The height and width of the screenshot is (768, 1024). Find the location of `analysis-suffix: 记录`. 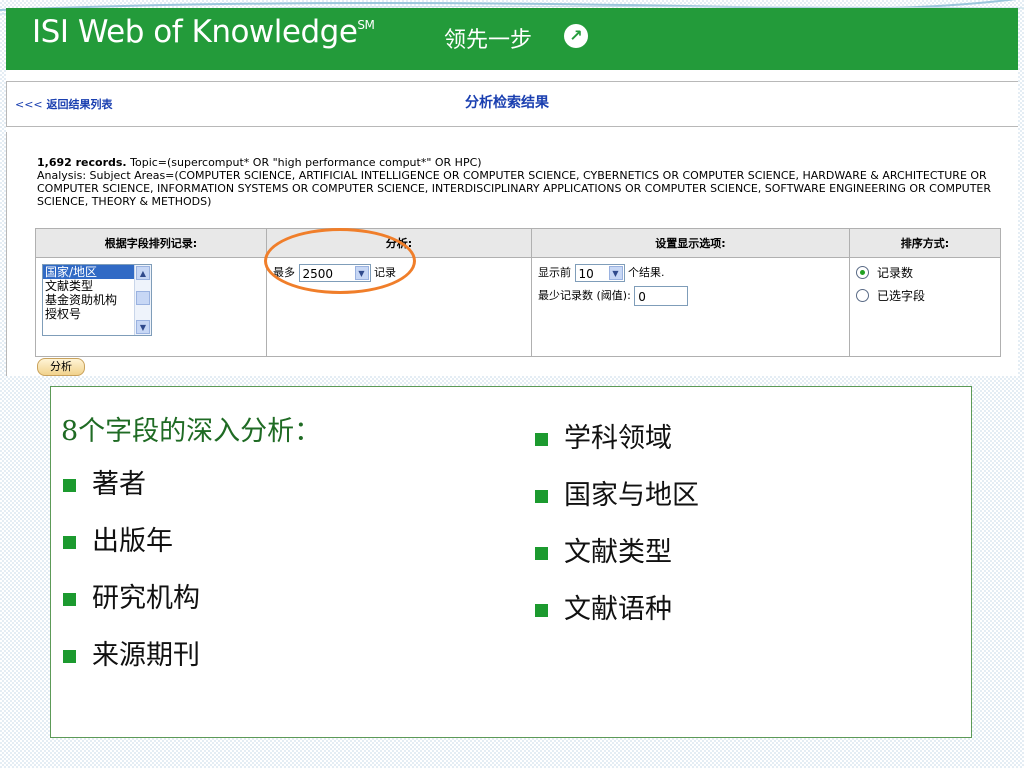

analysis-suffix: 记录 is located at coordinates (385, 272).